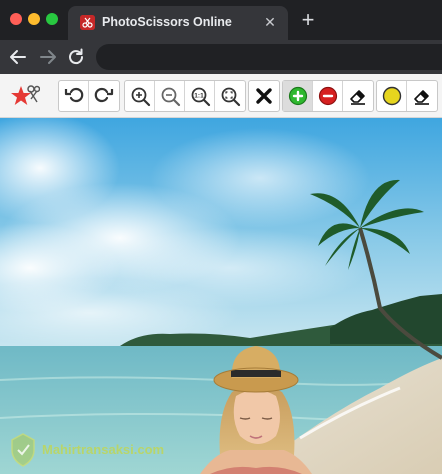 The image size is (442, 474). I want to click on zoom-fit-icon, so click(230, 96).